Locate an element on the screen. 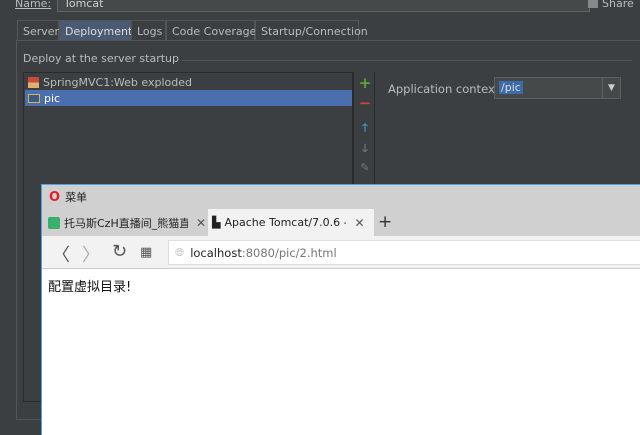  tab-logs: Logs is located at coordinates (148, 30).